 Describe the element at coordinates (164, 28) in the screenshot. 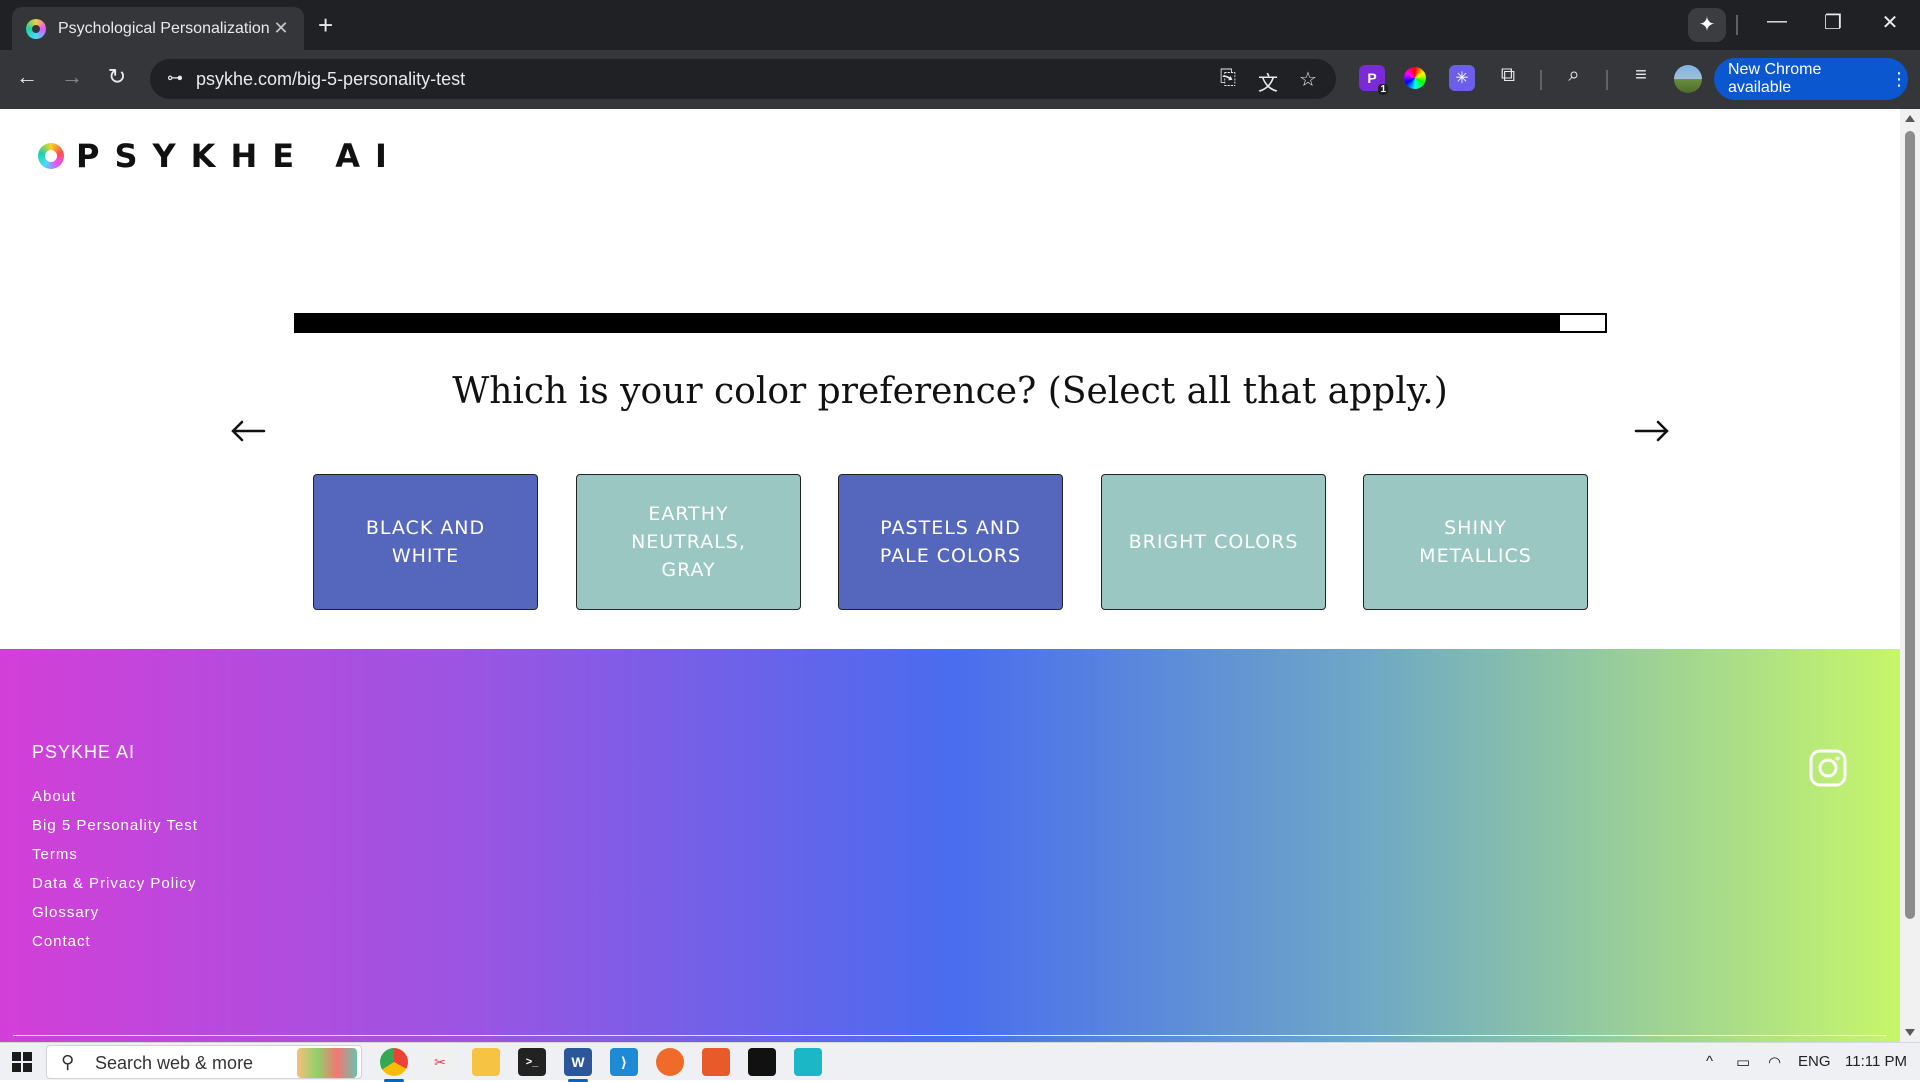

I see `tab-title: Psychological Personalization | I` at that location.